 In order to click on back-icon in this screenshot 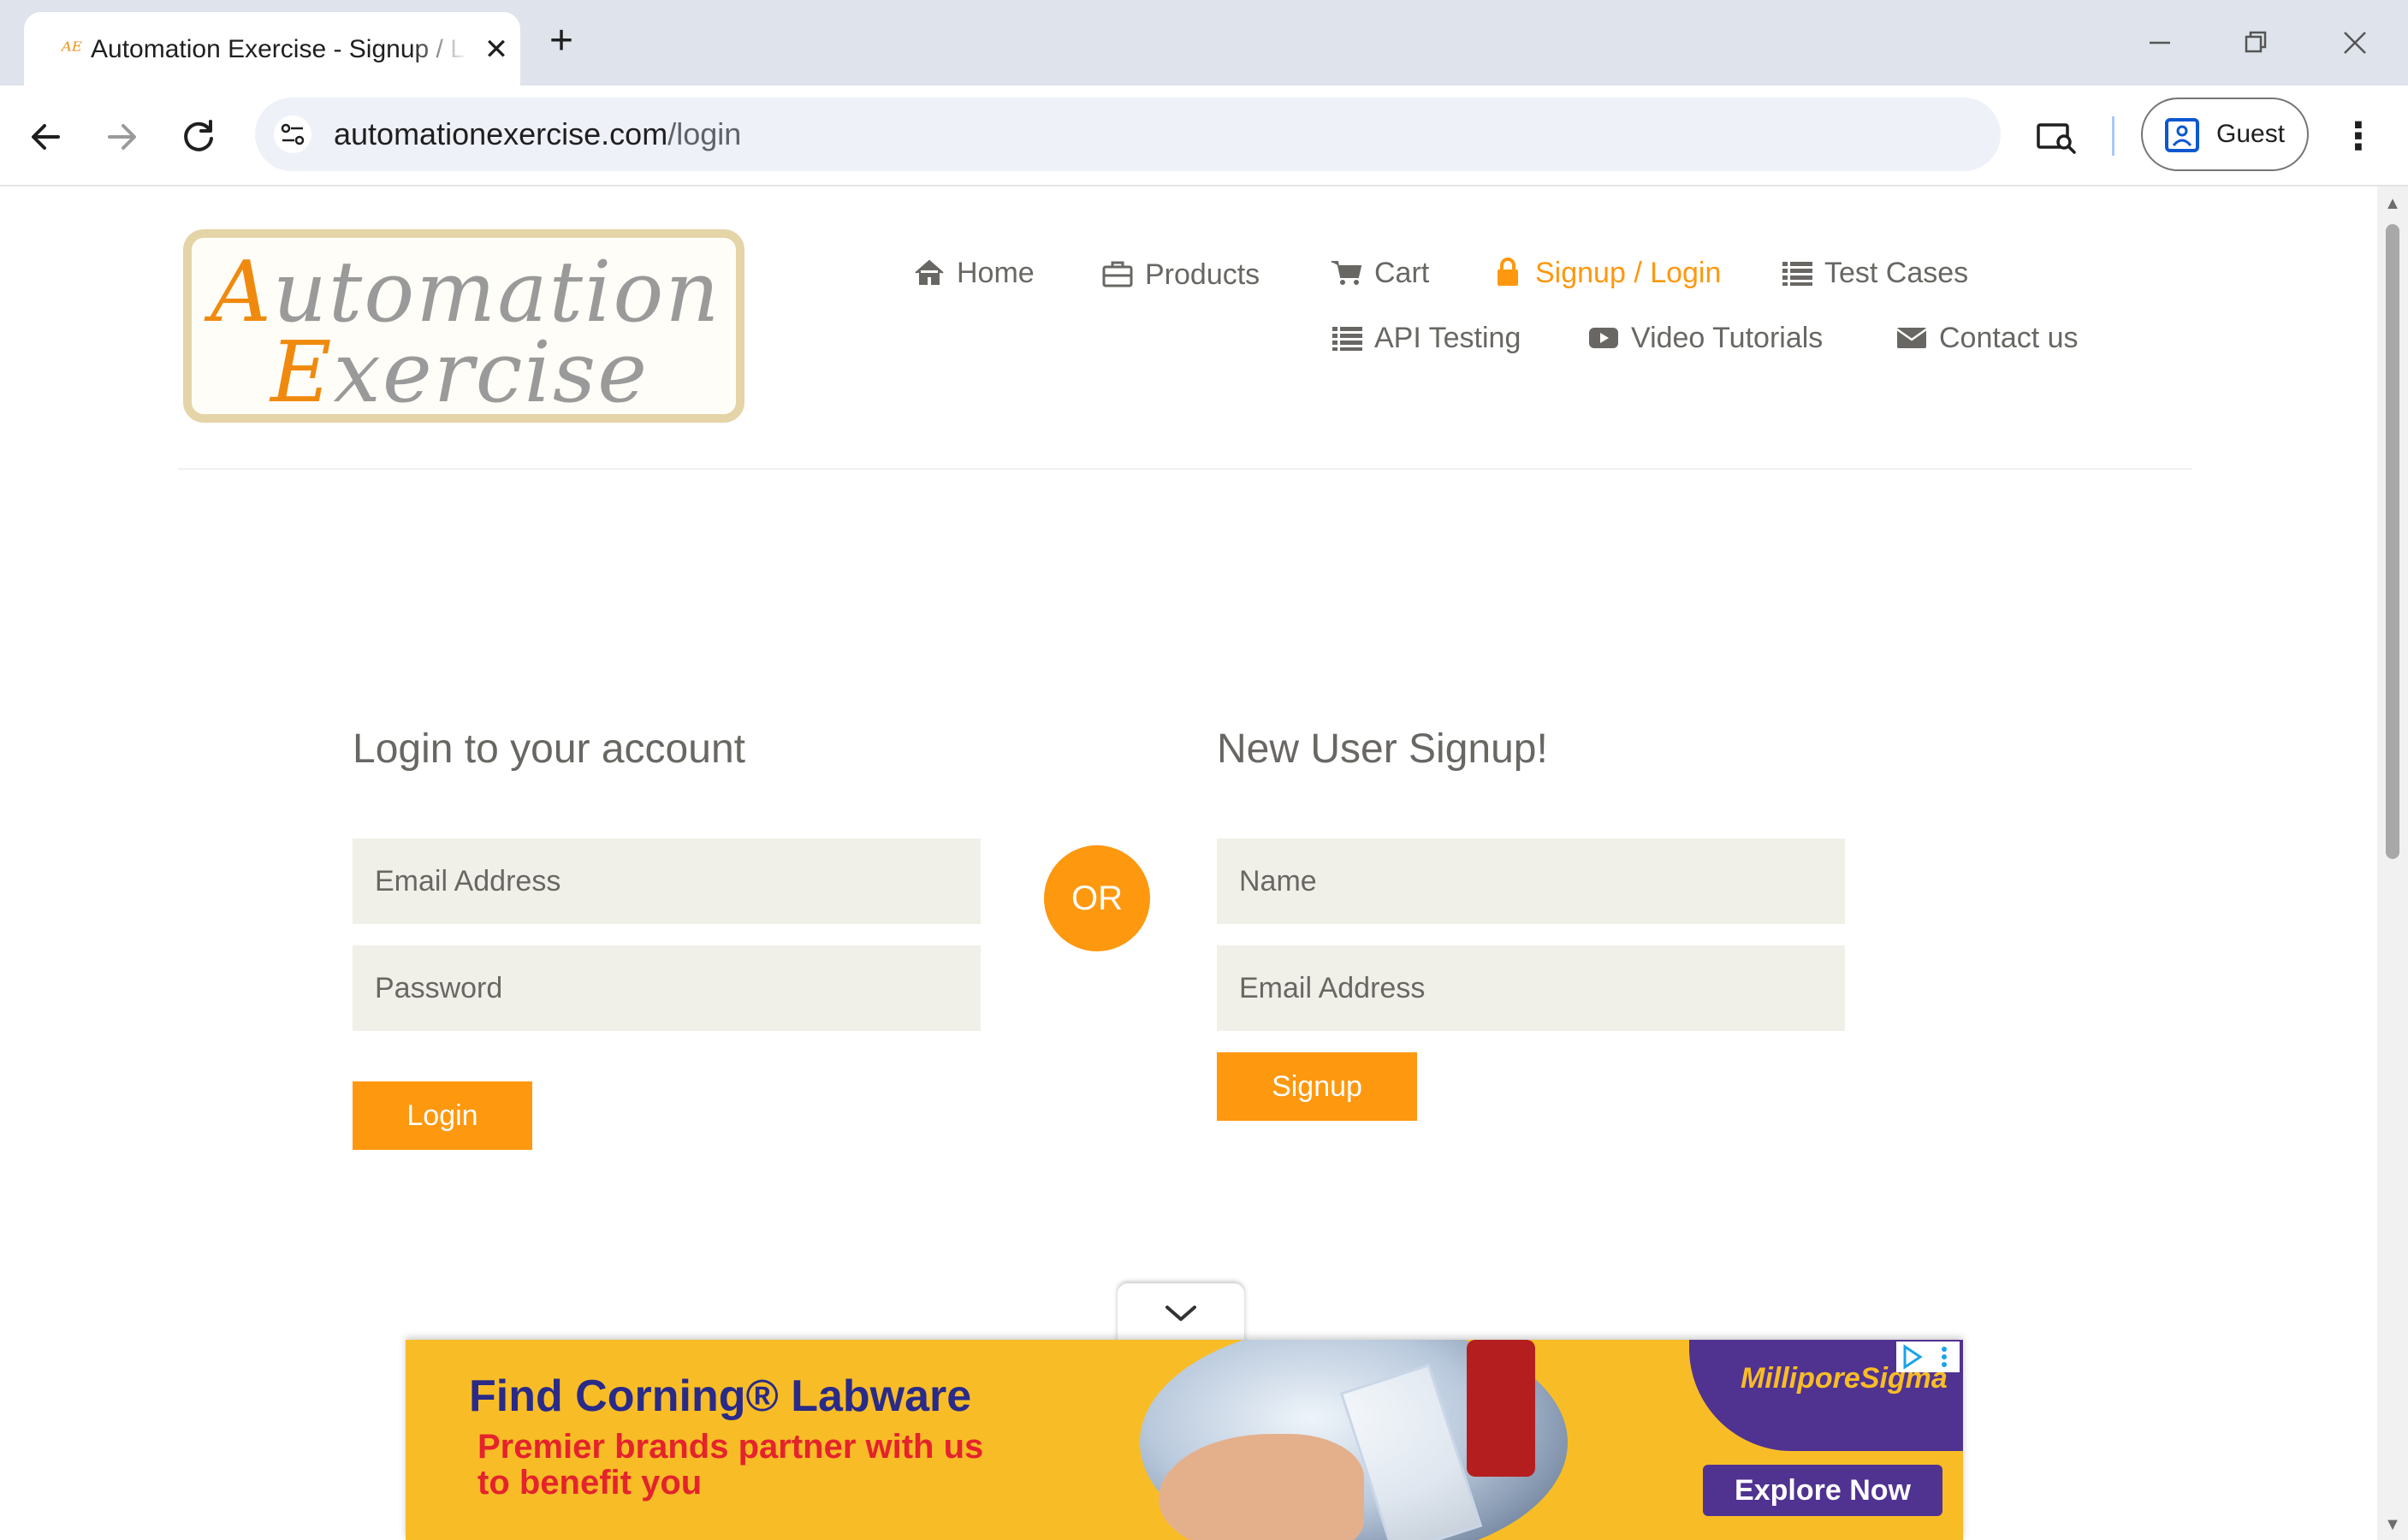, I will do `click(46, 137)`.